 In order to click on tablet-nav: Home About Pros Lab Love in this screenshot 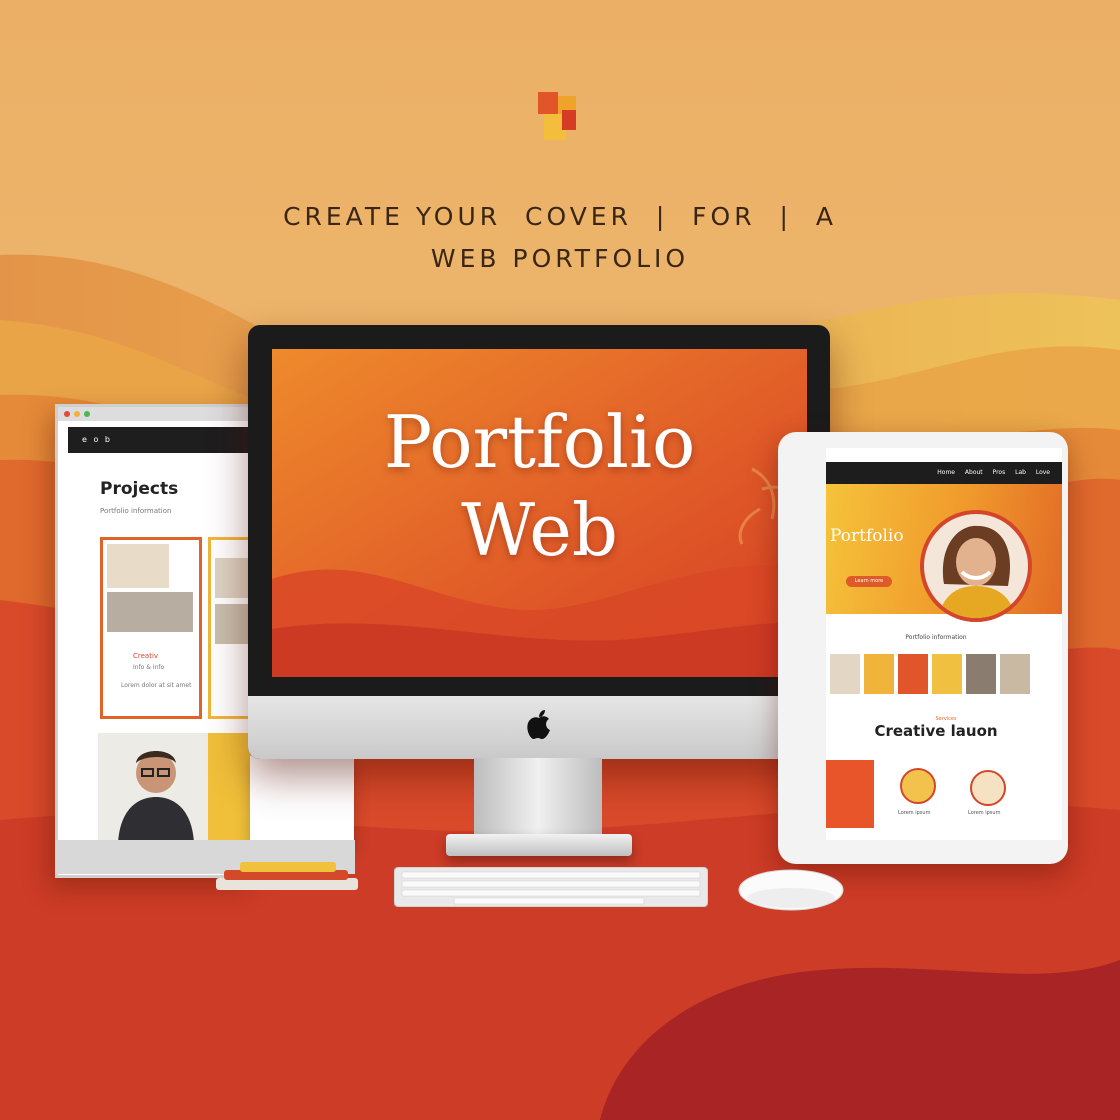, I will do `click(944, 473)`.